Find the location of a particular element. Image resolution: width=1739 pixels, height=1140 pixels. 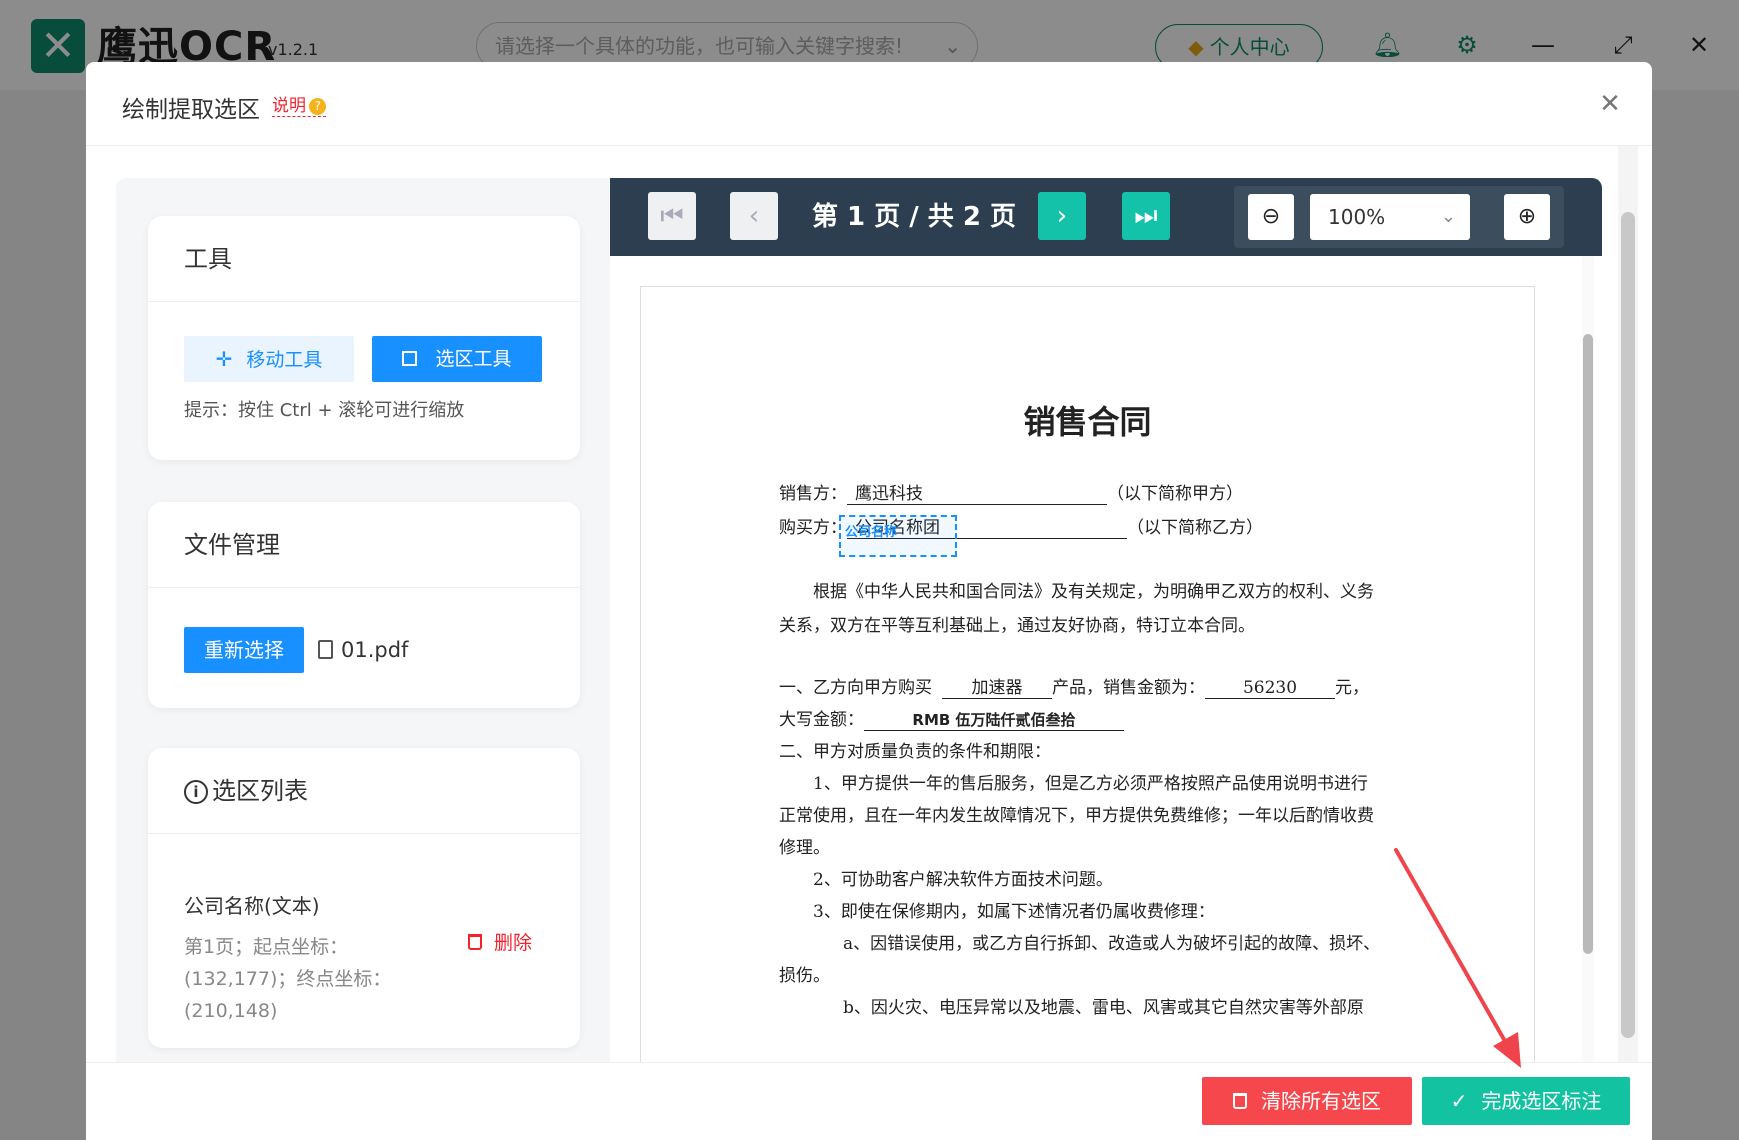

last-page-button: ⏭ is located at coordinates (1146, 216).